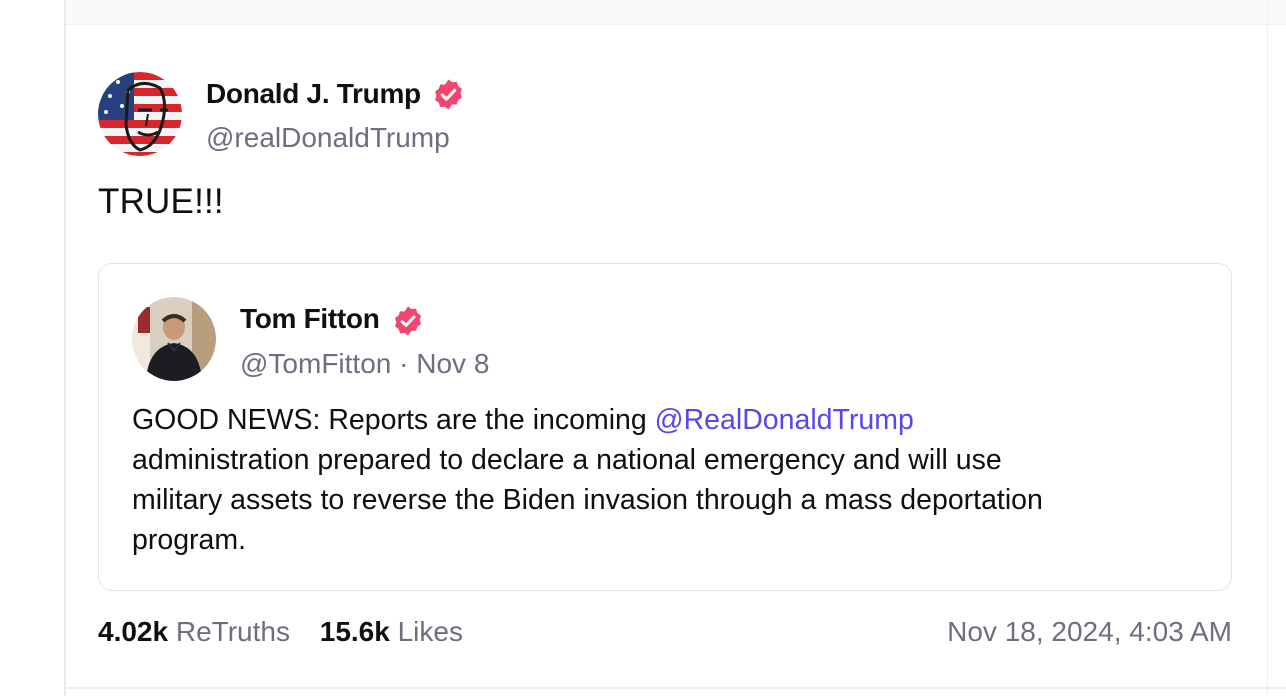  Describe the element at coordinates (676, 688) in the screenshot. I see `post-bottom-divider` at that location.